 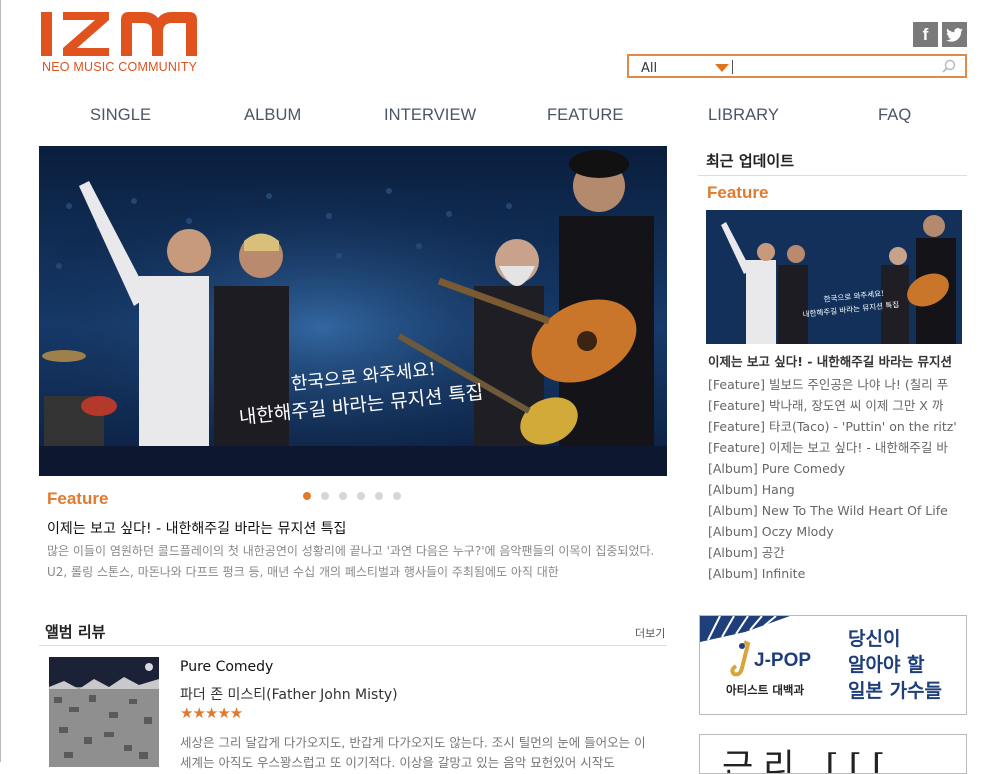 I want to click on hero-category: Feature, so click(x=78, y=498).